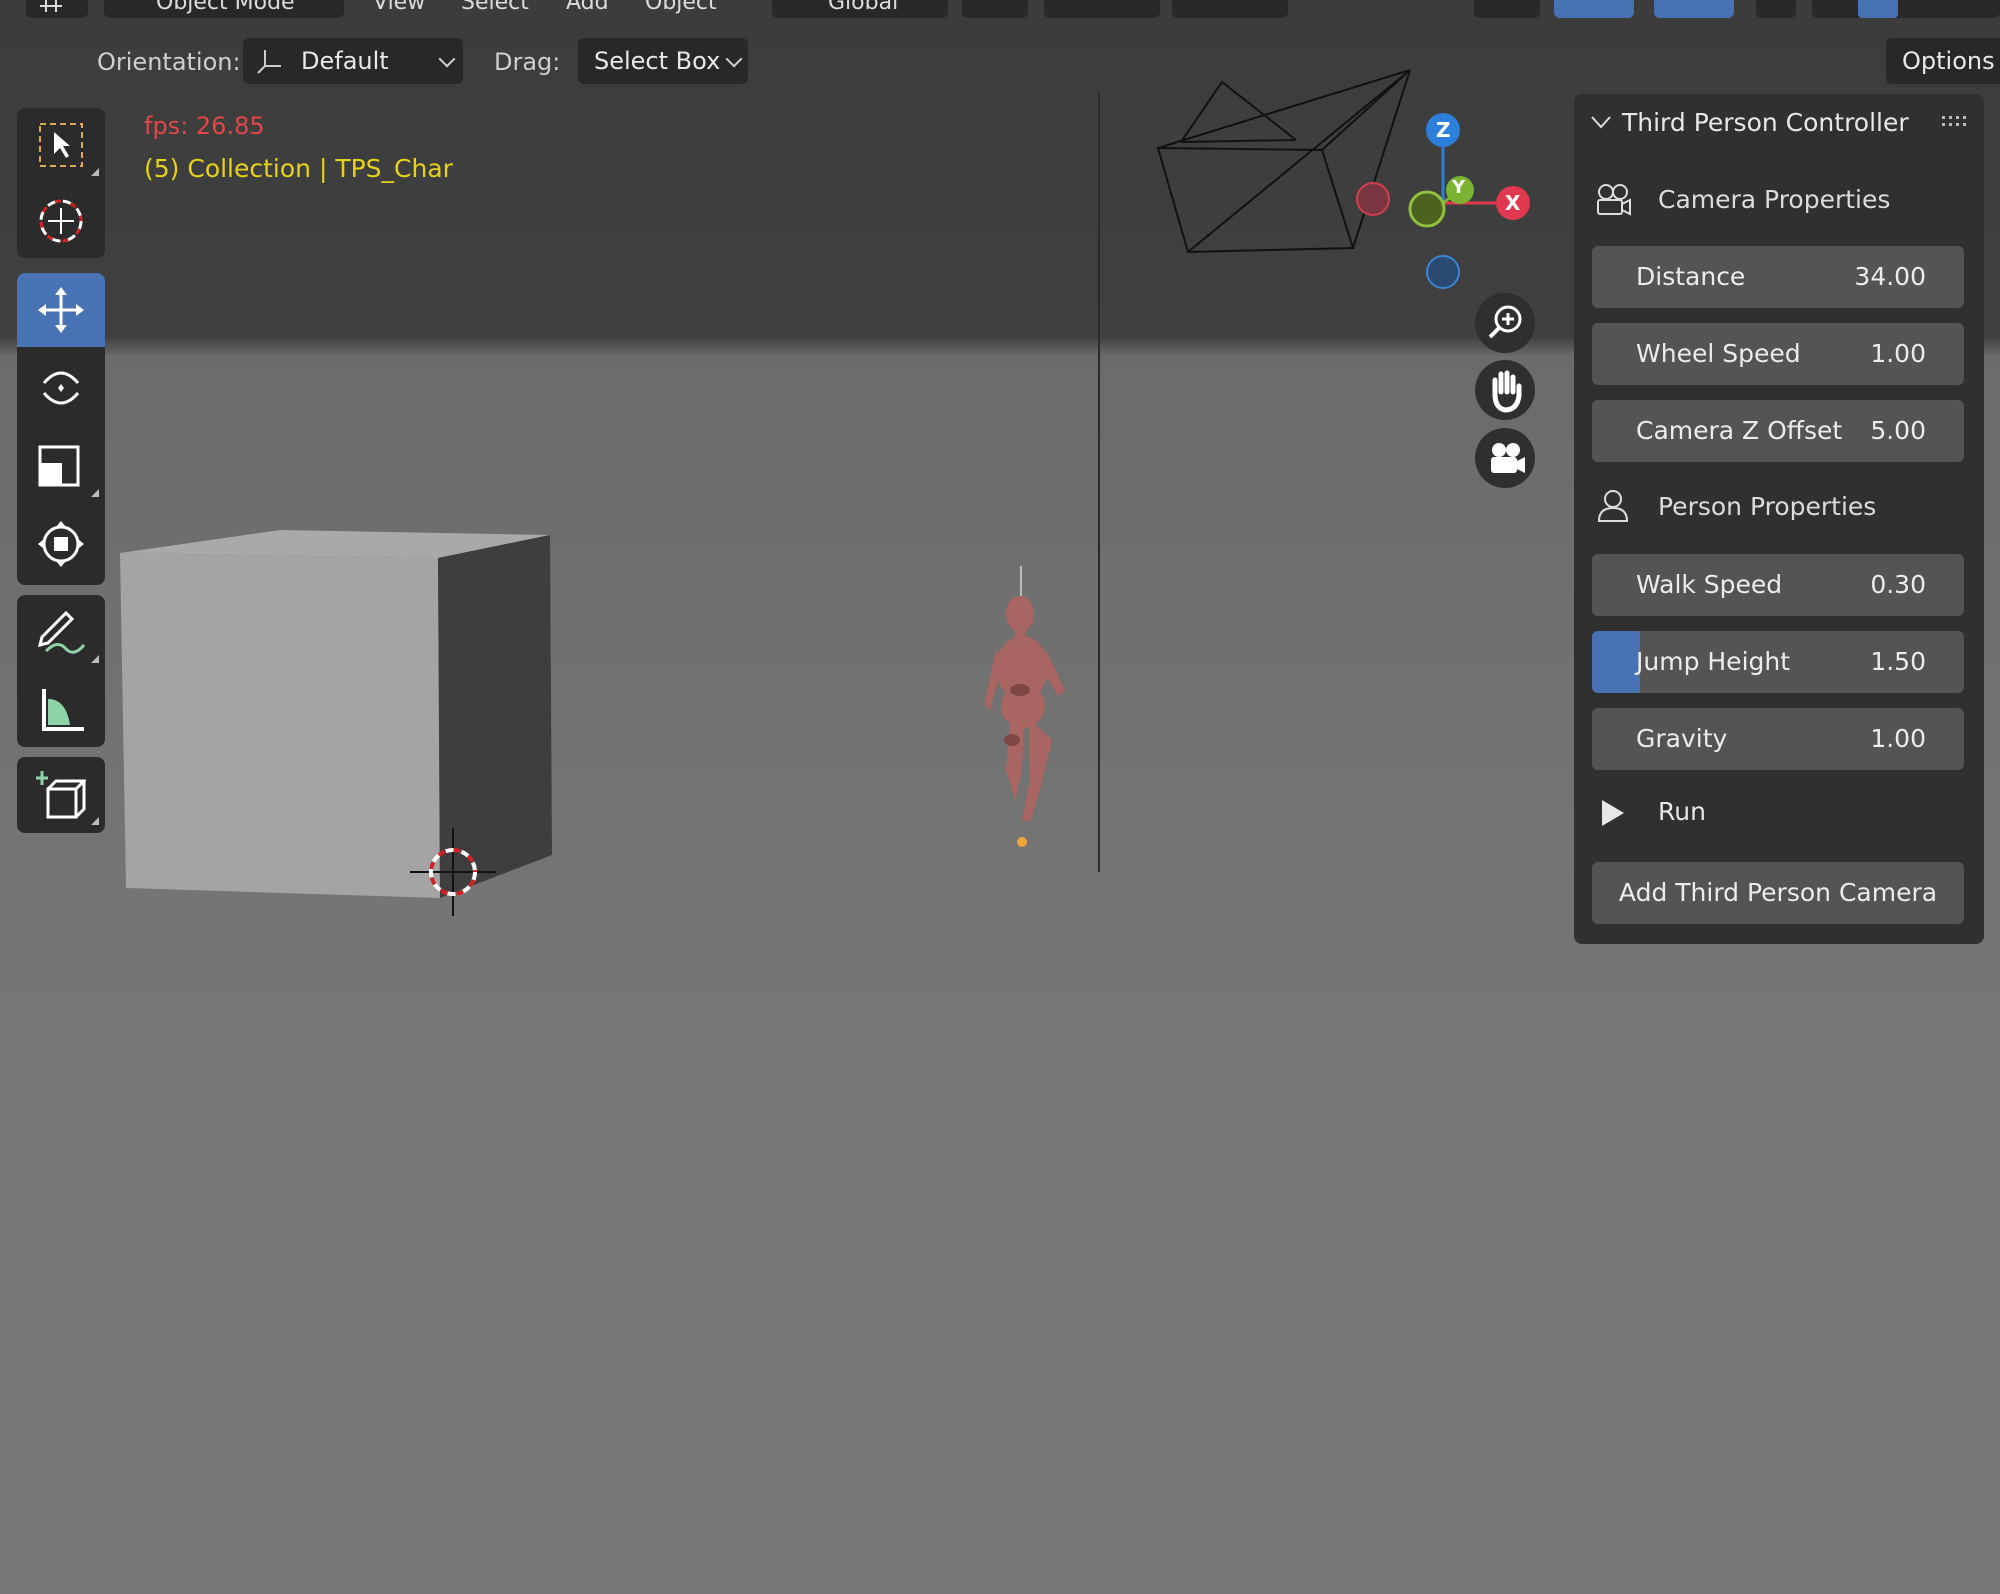 The width and height of the screenshot is (2000, 1594). Describe the element at coordinates (1898, 661) in the screenshot. I see `jump-height-value: 1.50` at that location.